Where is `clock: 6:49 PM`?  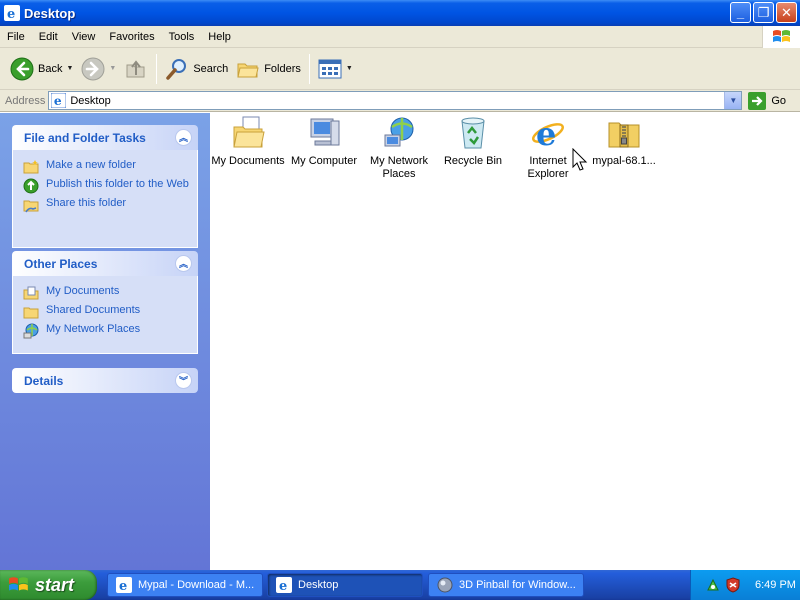 clock: 6:49 PM is located at coordinates (775, 585).